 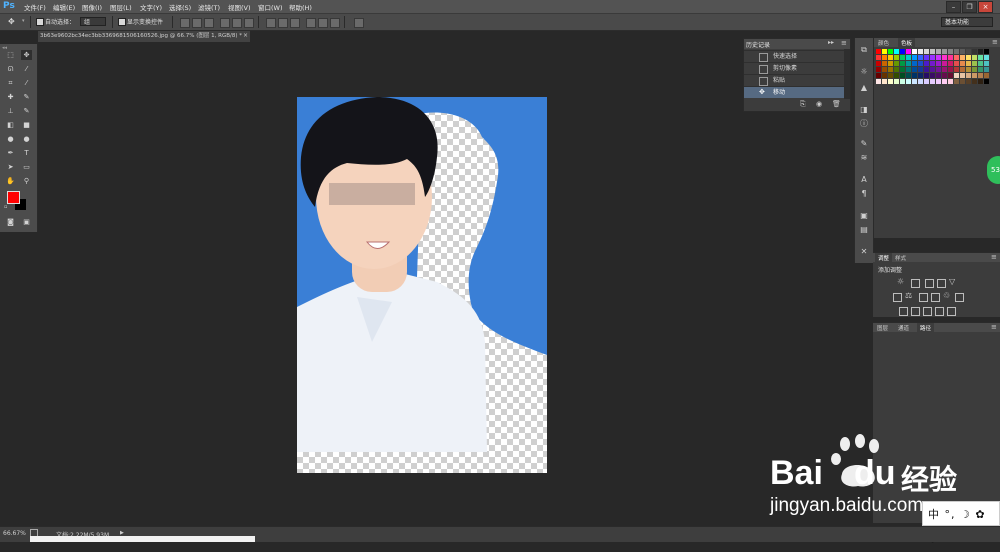 I want to click on levels-adj-icon, so click(x=915, y=283).